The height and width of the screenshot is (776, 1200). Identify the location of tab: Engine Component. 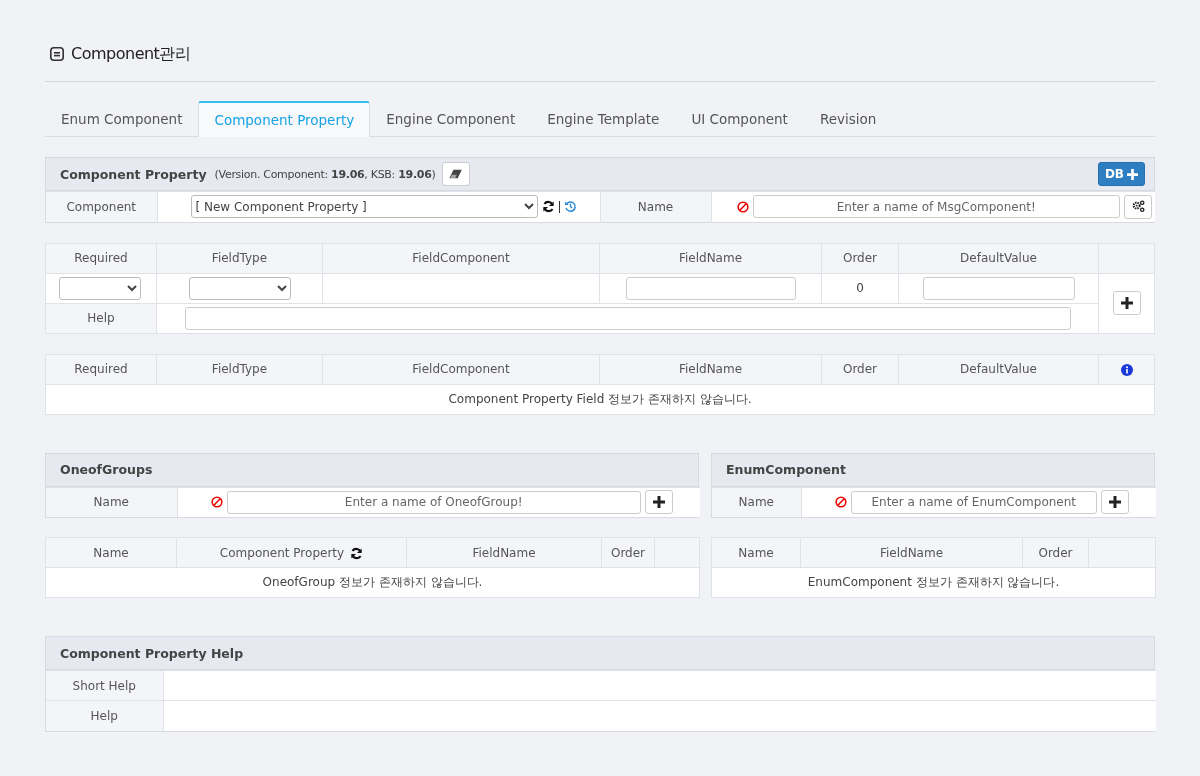
(451, 119).